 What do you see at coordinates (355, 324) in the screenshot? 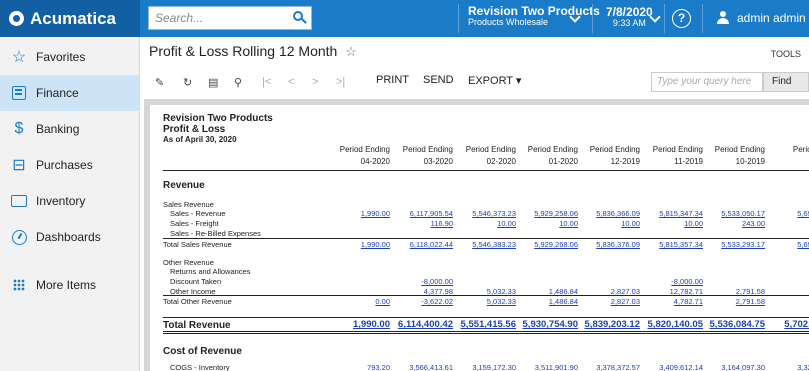
I see `cell-total-revenue: 1,990.00` at bounding box center [355, 324].